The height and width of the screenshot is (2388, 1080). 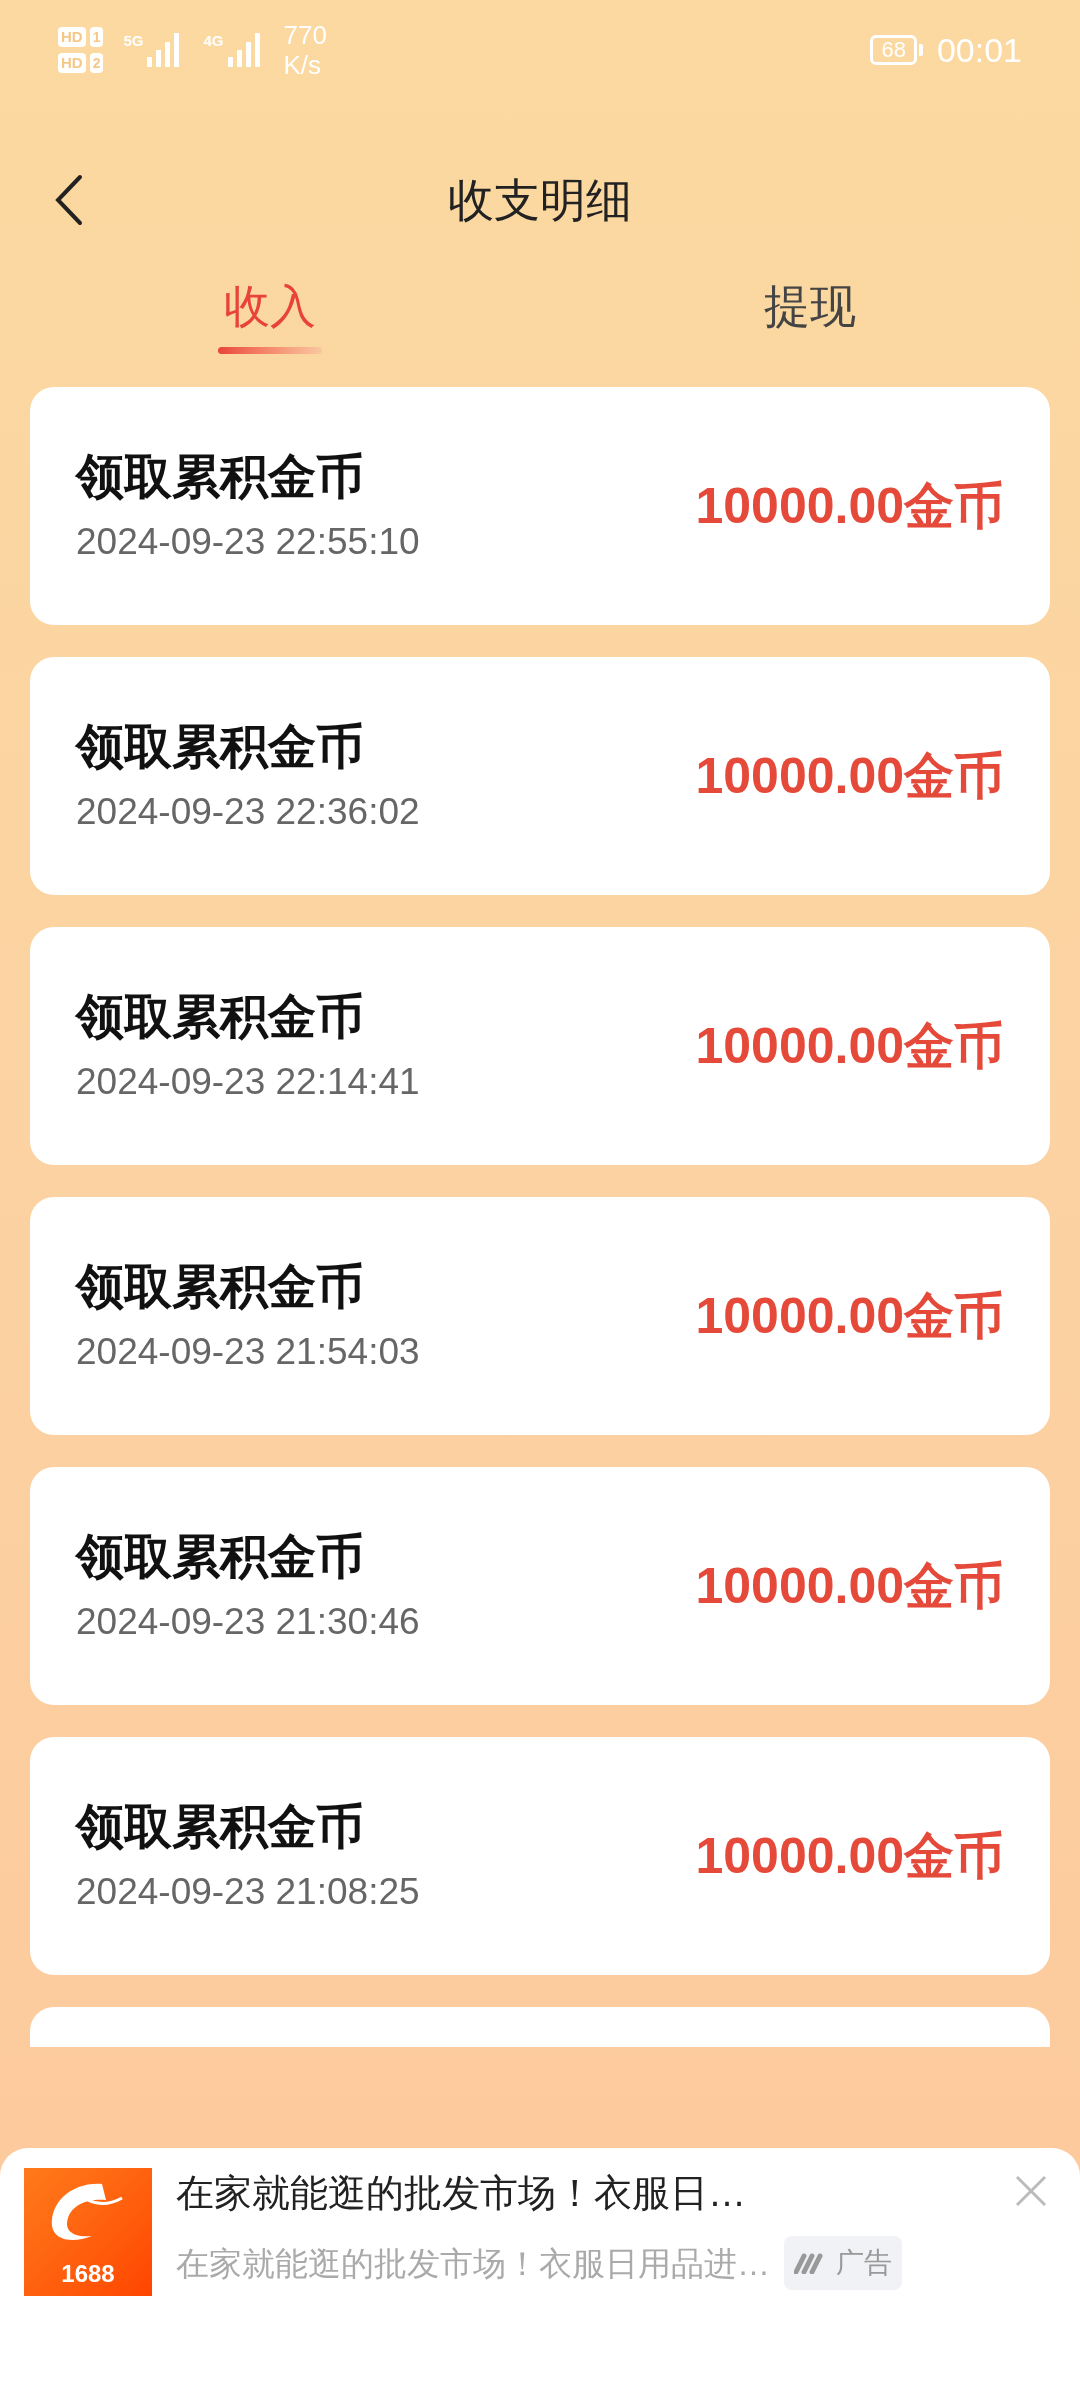 What do you see at coordinates (248, 811) in the screenshot?
I see `record-time: 2024-09-23 22:36:02` at bounding box center [248, 811].